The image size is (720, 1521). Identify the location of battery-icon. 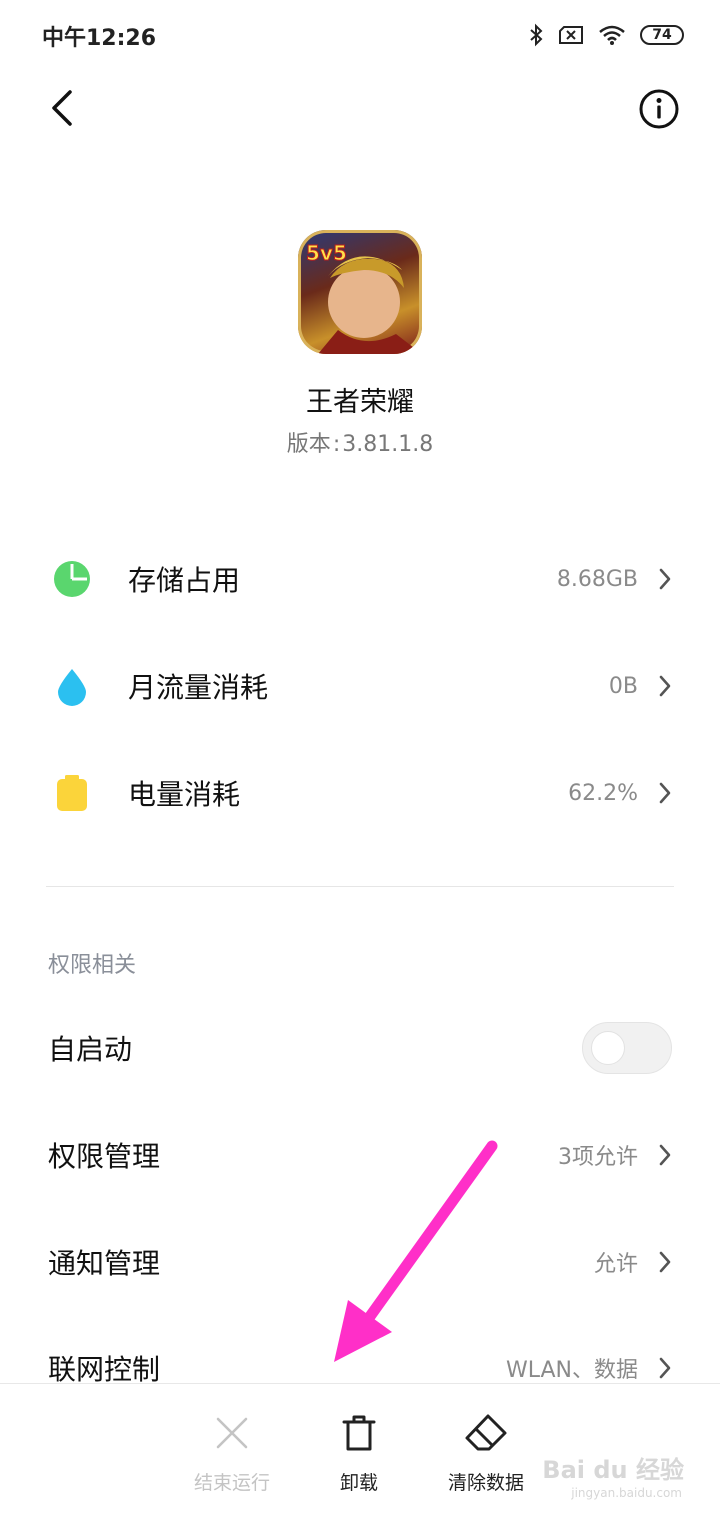
(72, 793).